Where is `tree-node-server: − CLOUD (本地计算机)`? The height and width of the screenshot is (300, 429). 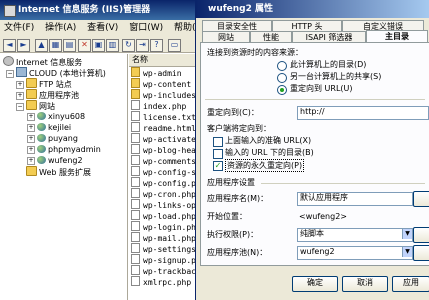 tree-node-server: − CLOUD (本地计算机) is located at coordinates (56, 72).